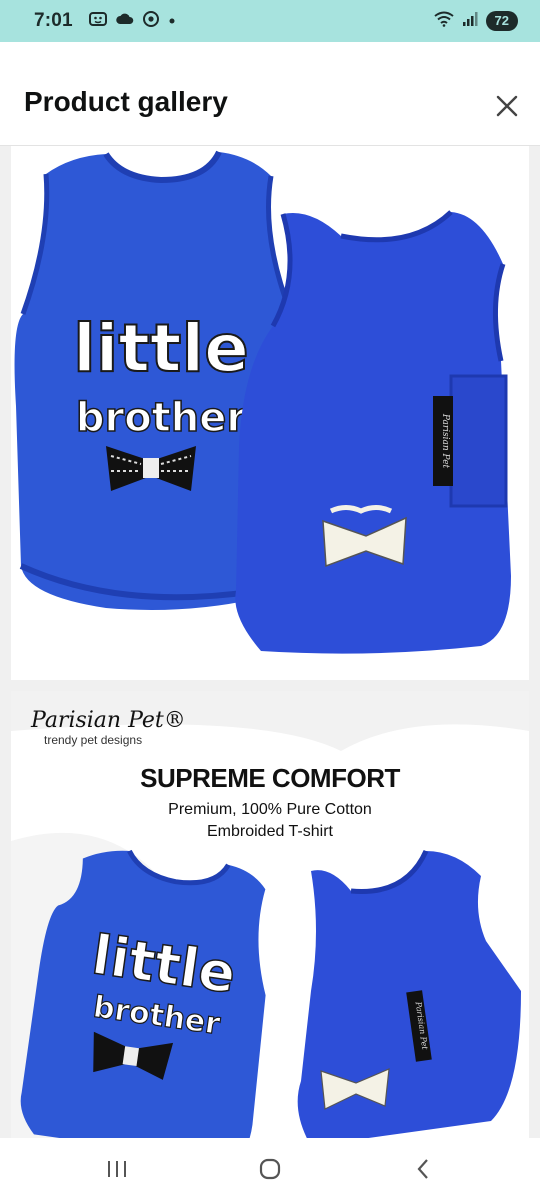 The image size is (540, 1200). I want to click on sheet-header: Product gallery, so click(270, 94).